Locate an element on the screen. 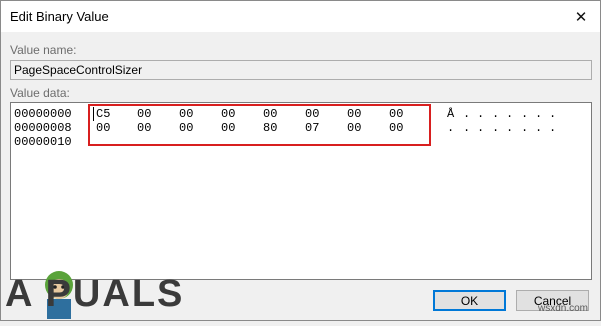 The height and width of the screenshot is (326, 601). site-watermark: wsxdn.com is located at coordinates (562, 308).